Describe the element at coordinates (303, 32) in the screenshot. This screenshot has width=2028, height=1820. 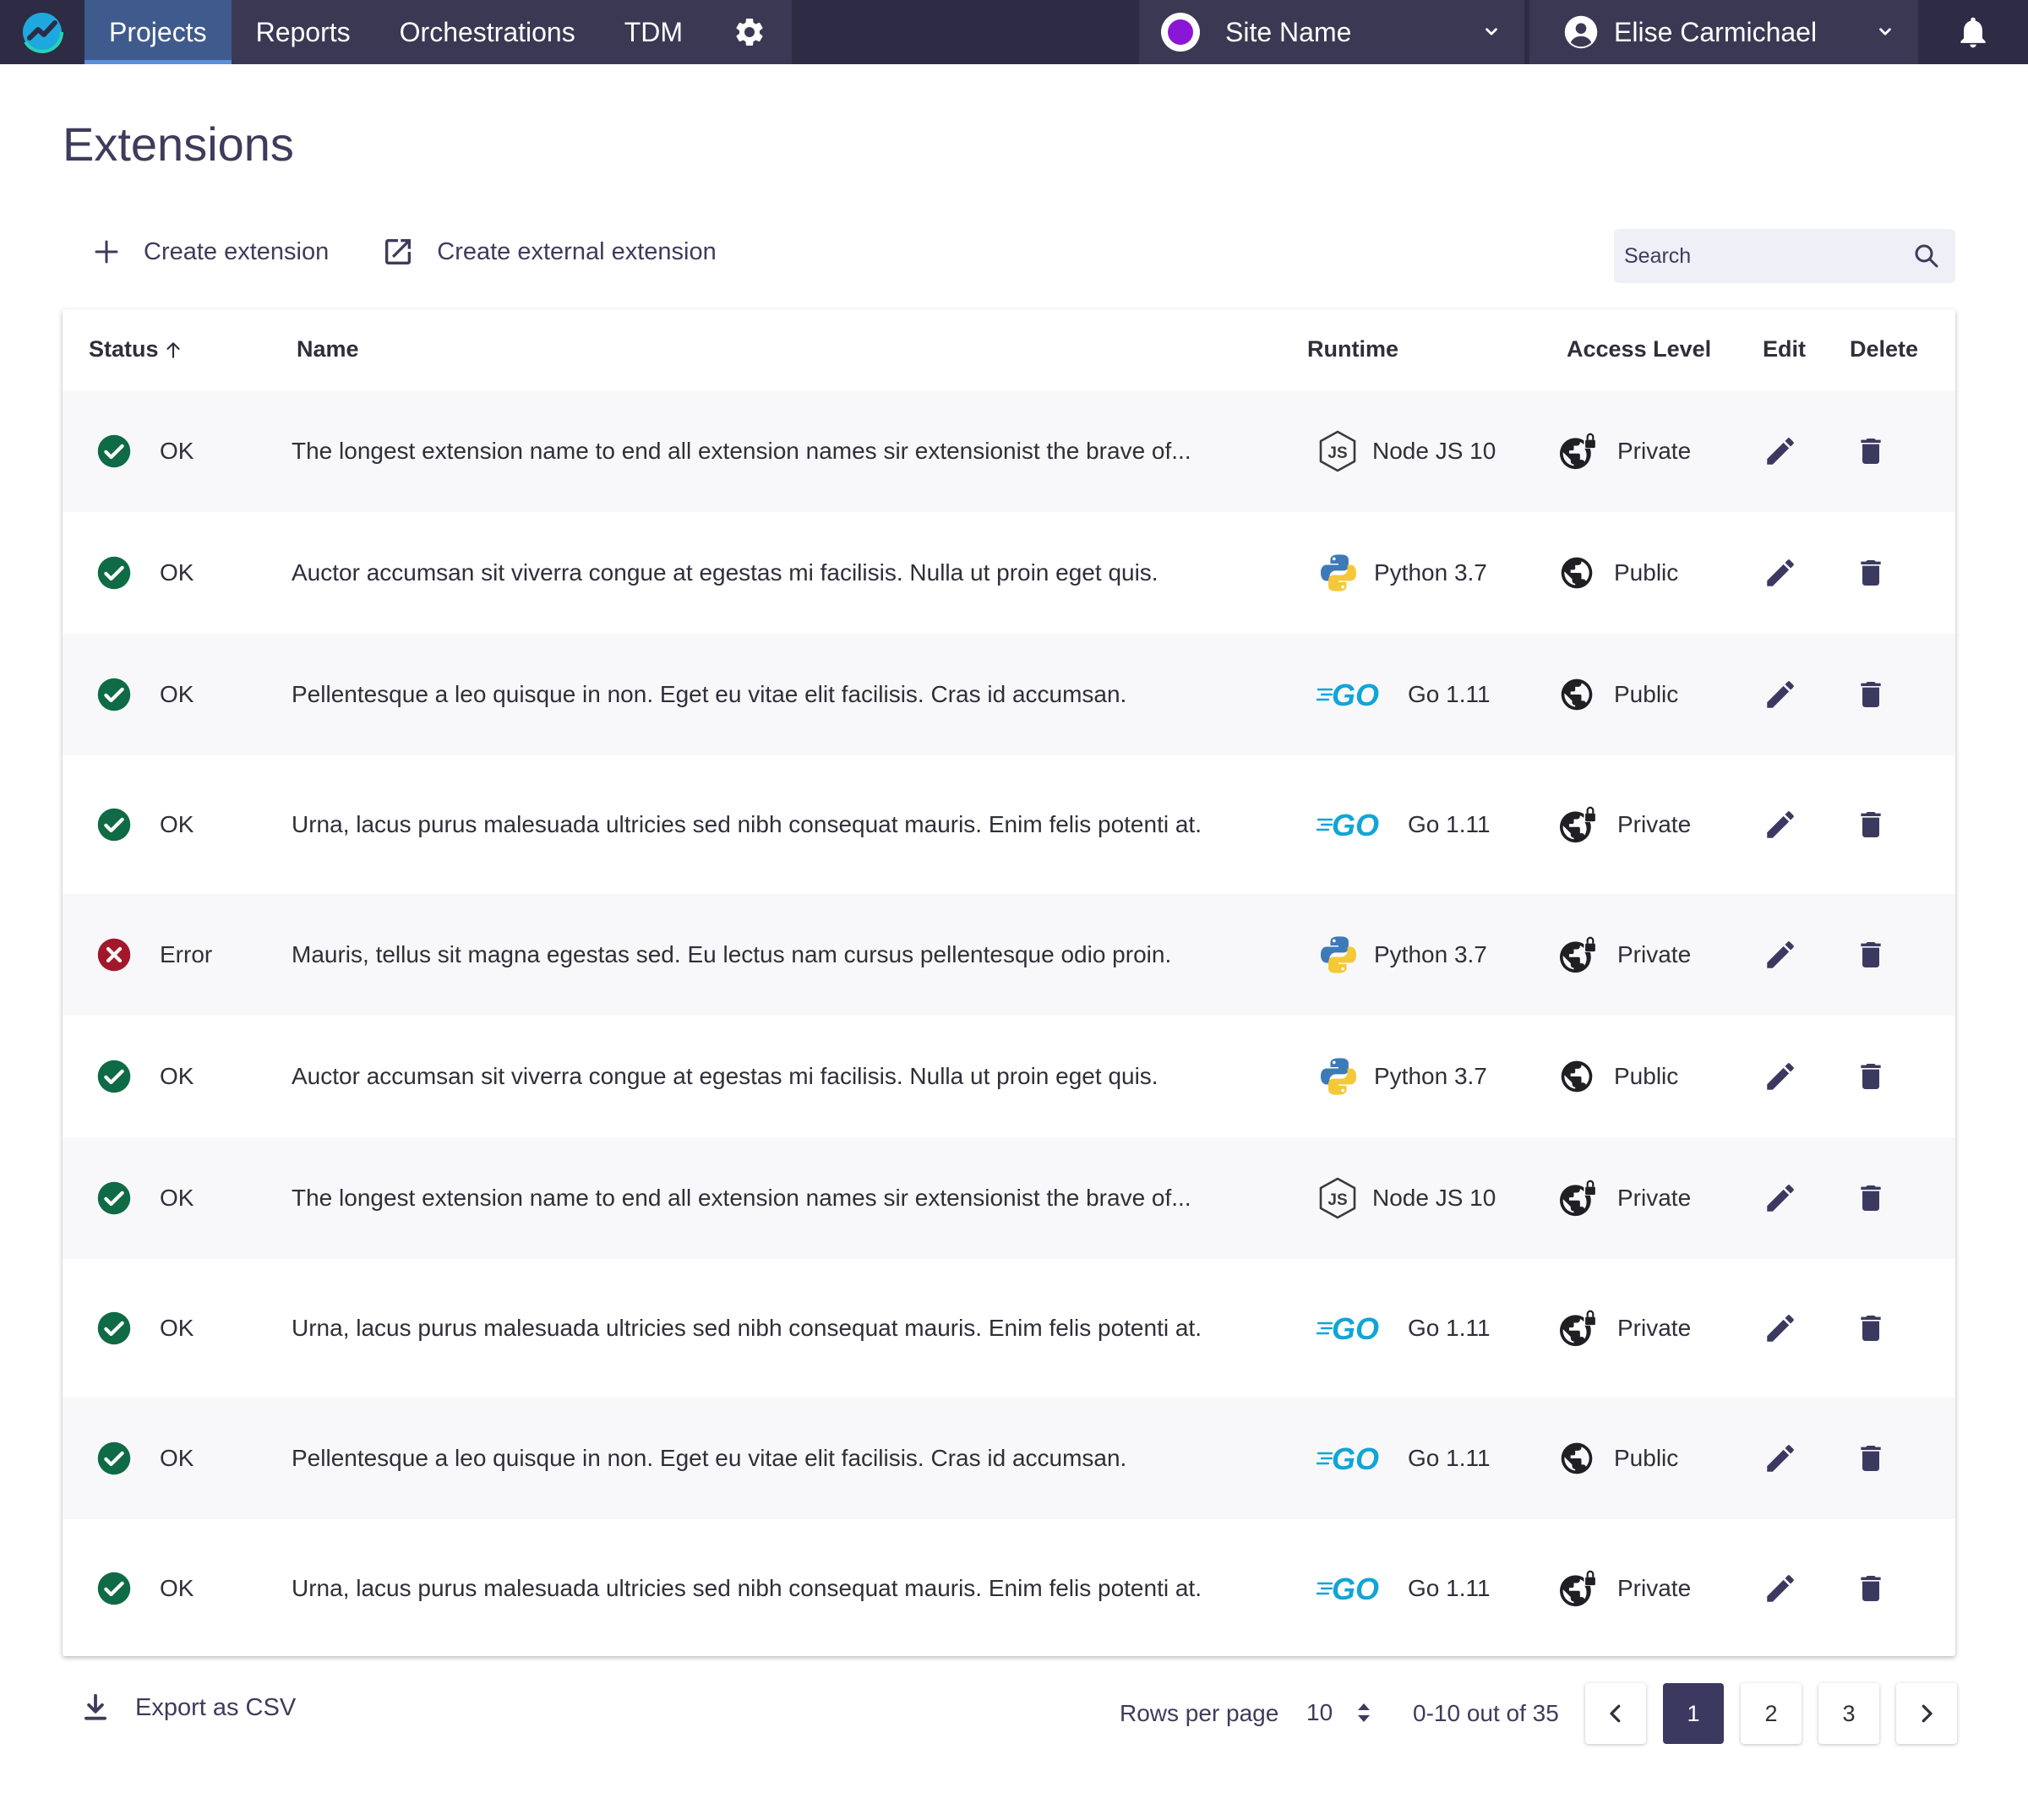
I see `tab-reports: Reports` at that location.